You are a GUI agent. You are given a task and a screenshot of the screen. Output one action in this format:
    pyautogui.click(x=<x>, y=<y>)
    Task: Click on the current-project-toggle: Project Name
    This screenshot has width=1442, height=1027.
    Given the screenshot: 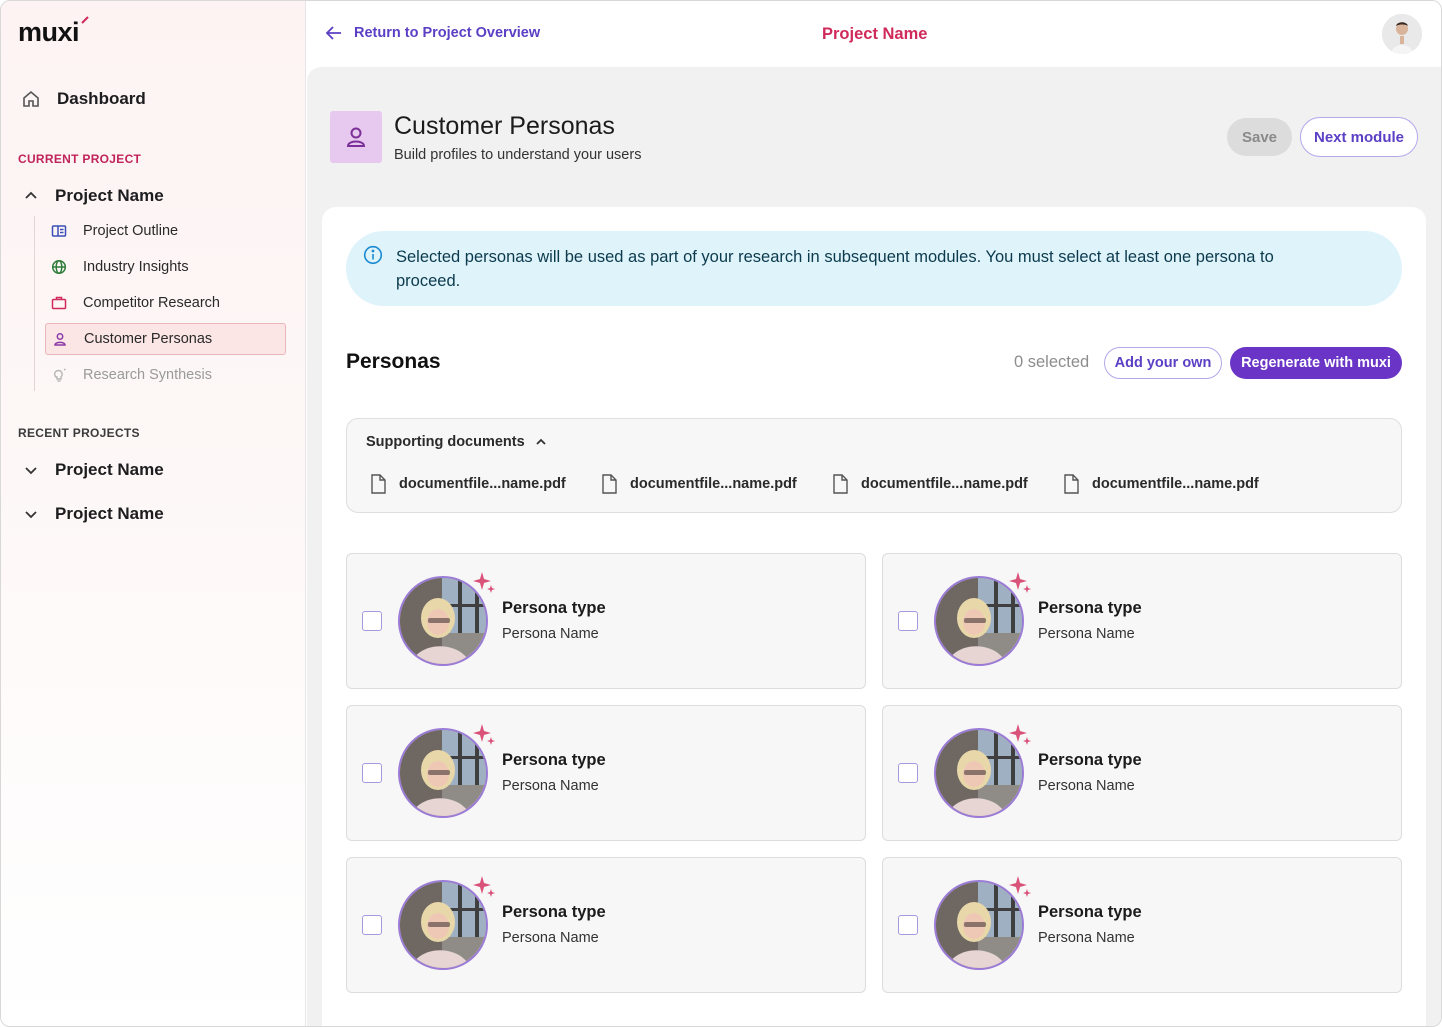 What is the action you would take?
    pyautogui.click(x=93, y=196)
    